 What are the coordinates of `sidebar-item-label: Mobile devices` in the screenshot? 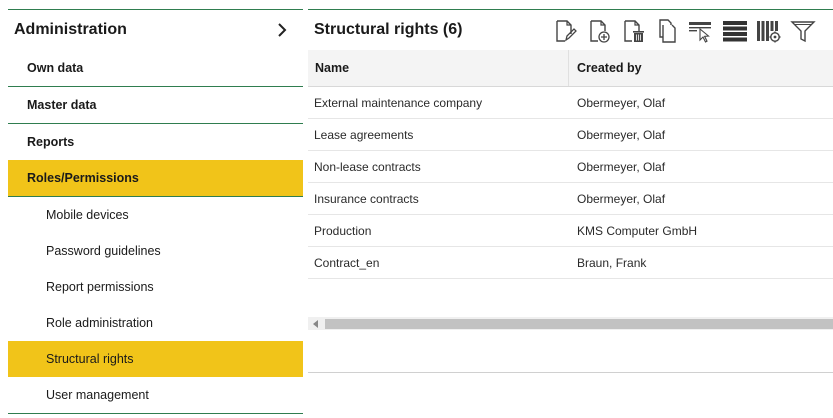 It's located at (87, 215).